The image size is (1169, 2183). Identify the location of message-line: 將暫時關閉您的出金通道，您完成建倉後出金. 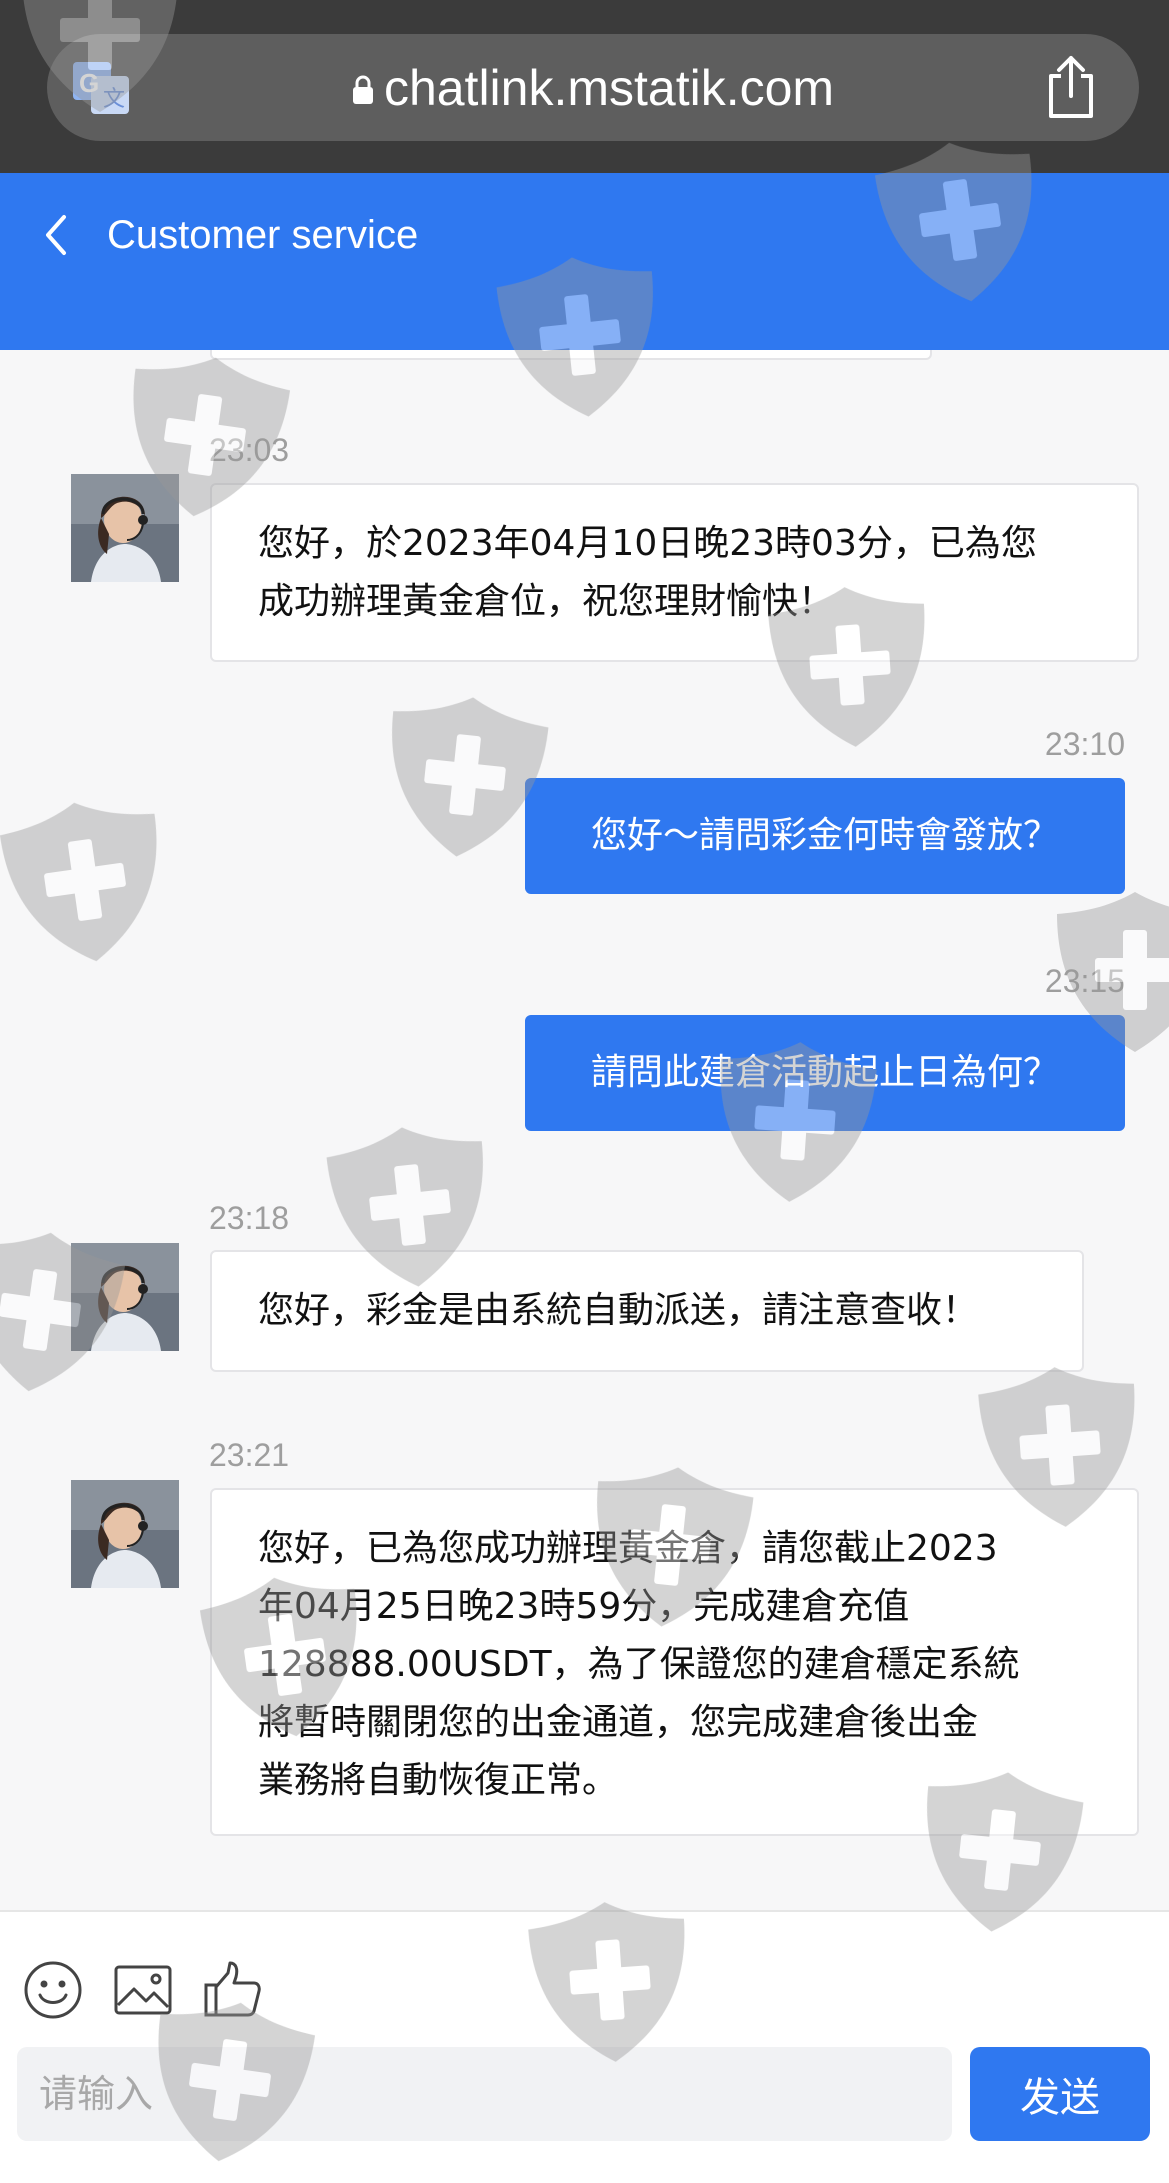
(618, 1722).